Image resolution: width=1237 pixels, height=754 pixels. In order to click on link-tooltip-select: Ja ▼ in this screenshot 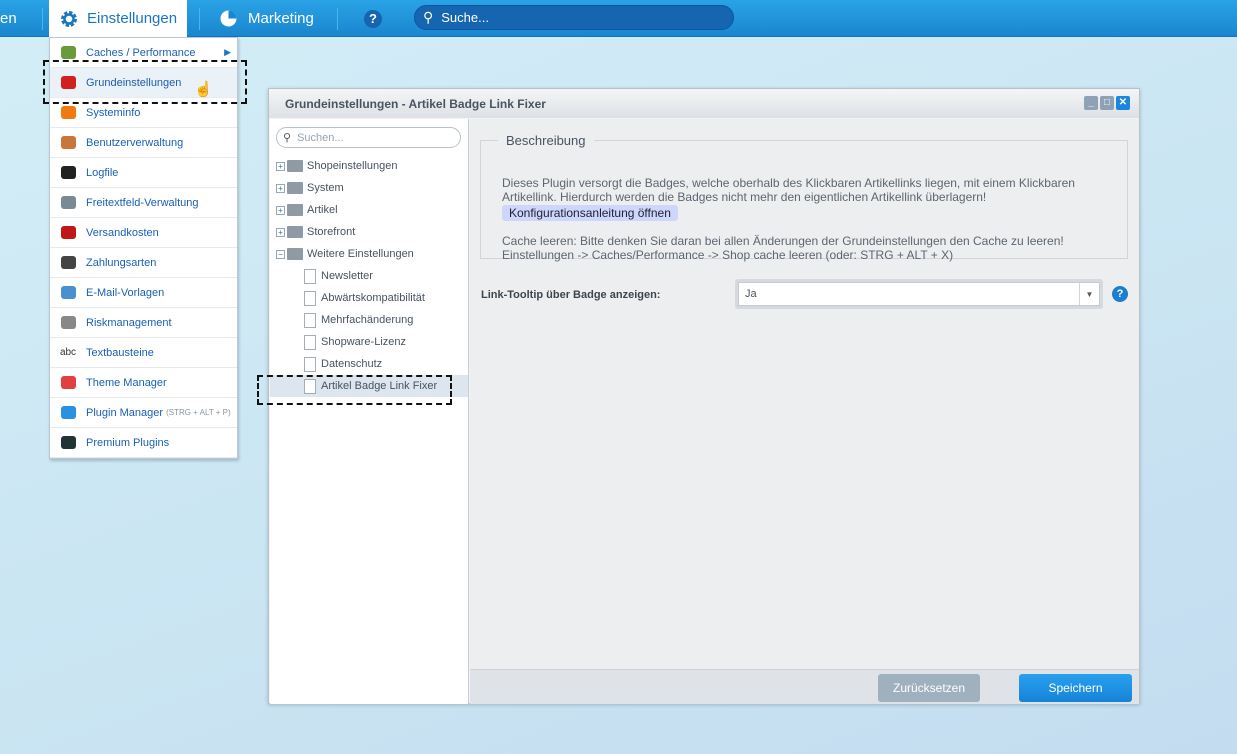, I will do `click(919, 294)`.